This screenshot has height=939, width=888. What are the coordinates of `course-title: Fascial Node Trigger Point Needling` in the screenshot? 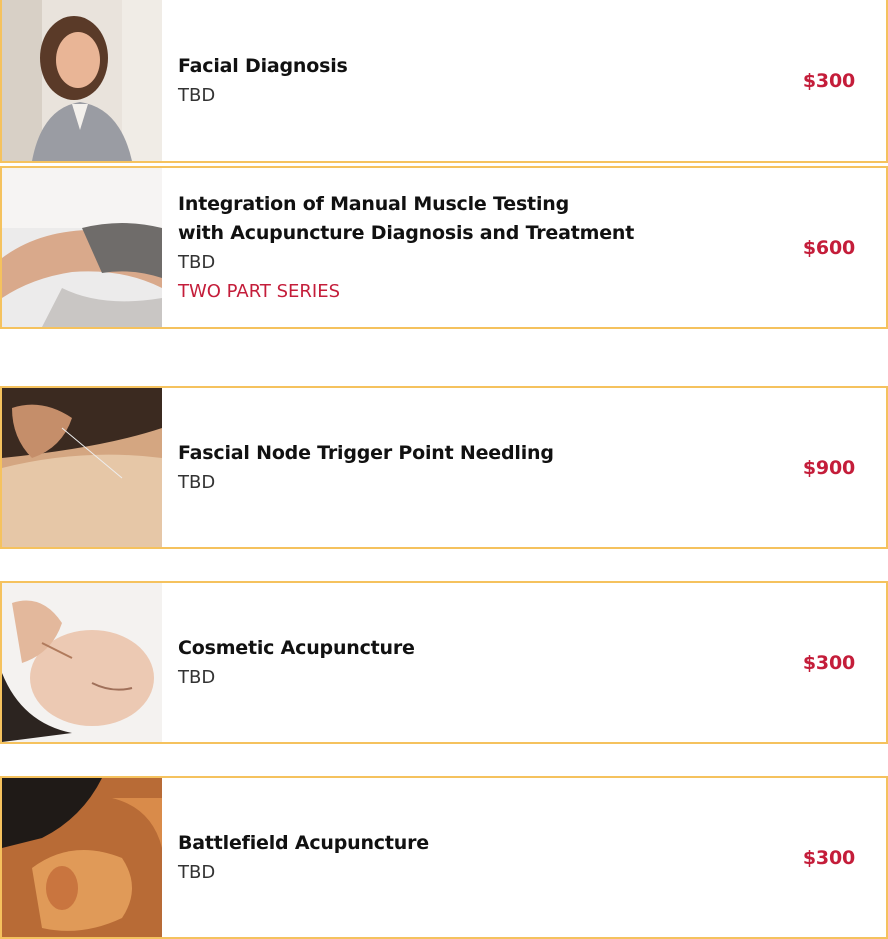 It's located at (458, 453).